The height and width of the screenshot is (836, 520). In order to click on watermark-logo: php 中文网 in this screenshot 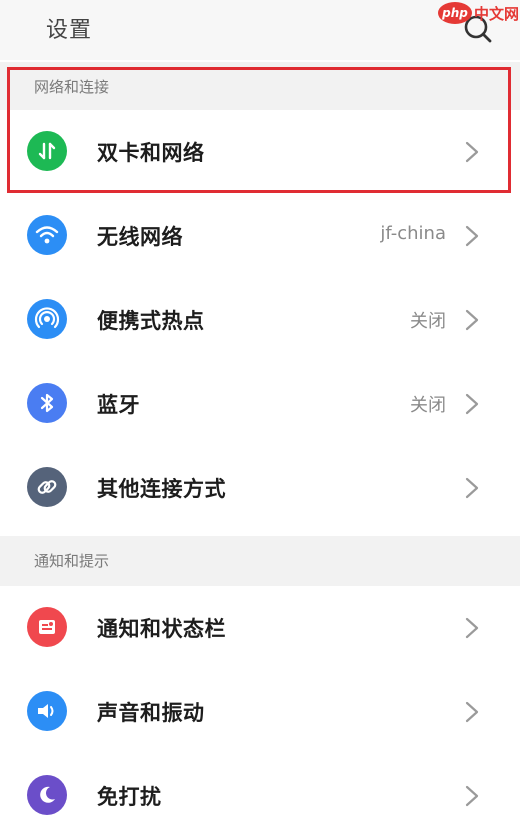, I will do `click(478, 13)`.